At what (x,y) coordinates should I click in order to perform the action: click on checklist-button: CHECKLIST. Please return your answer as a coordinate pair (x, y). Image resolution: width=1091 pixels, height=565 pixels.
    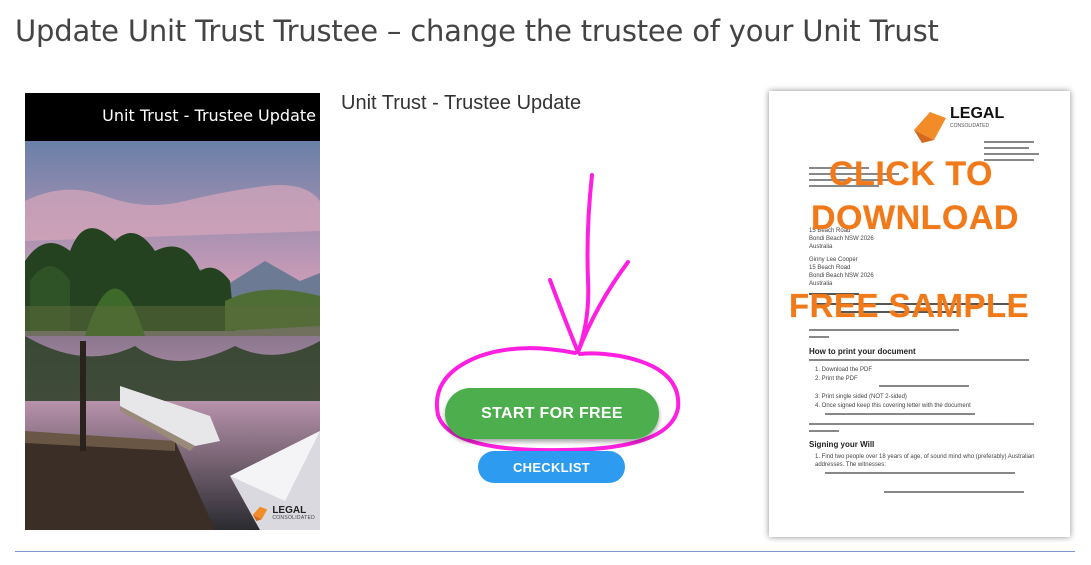
    Looking at the image, I should click on (551, 467).